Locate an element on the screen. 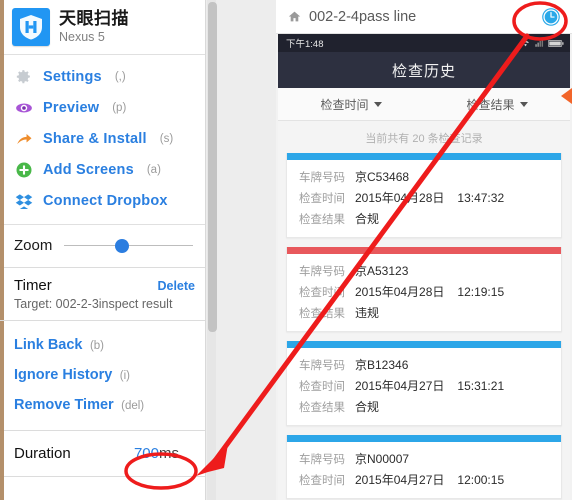 The image size is (572, 500). table-row: 车牌号码 京N00007 检查时间 2015年04月27日 12:00:15 is located at coordinates (424, 467).